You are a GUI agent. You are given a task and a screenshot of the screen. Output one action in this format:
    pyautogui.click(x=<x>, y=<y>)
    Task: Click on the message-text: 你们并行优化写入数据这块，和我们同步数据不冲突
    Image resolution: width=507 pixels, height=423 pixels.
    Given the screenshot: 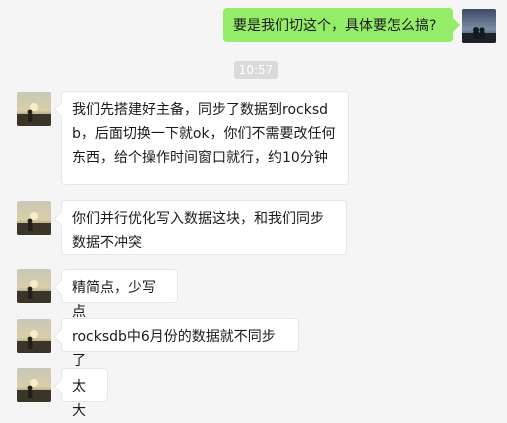 What is the action you would take?
    pyautogui.click(x=198, y=231)
    